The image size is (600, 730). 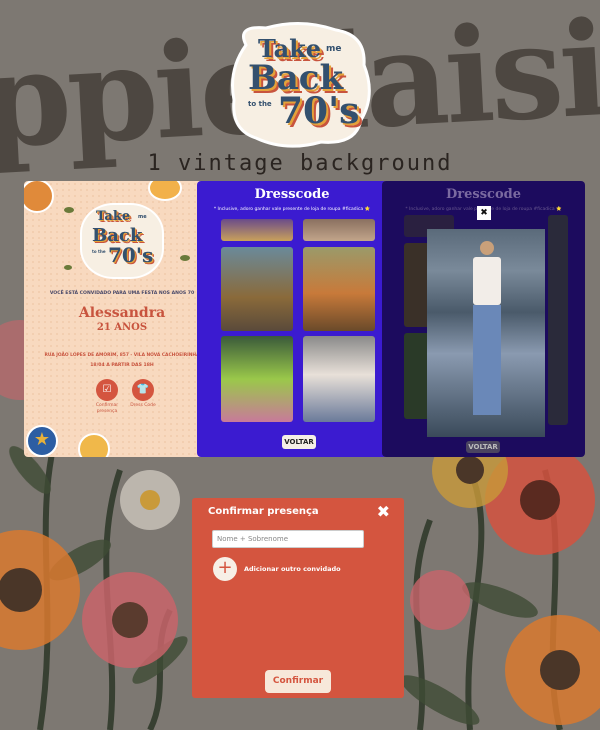 What do you see at coordinates (484, 213) in the screenshot?
I see `close-popup-button: ✖` at bounding box center [484, 213].